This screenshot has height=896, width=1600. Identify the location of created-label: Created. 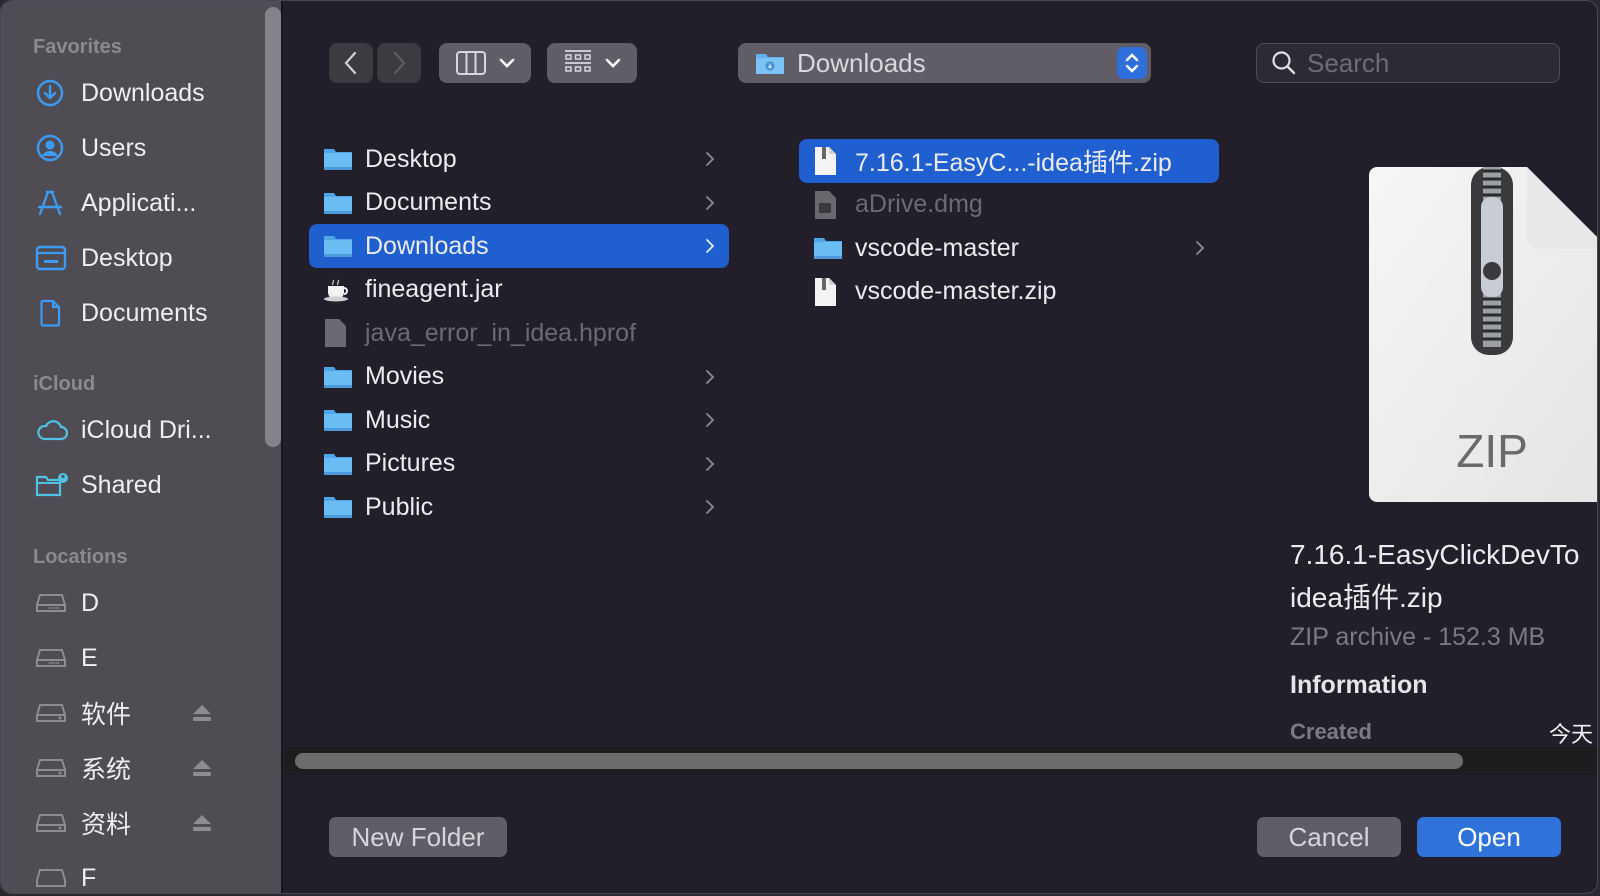
(1331, 731).